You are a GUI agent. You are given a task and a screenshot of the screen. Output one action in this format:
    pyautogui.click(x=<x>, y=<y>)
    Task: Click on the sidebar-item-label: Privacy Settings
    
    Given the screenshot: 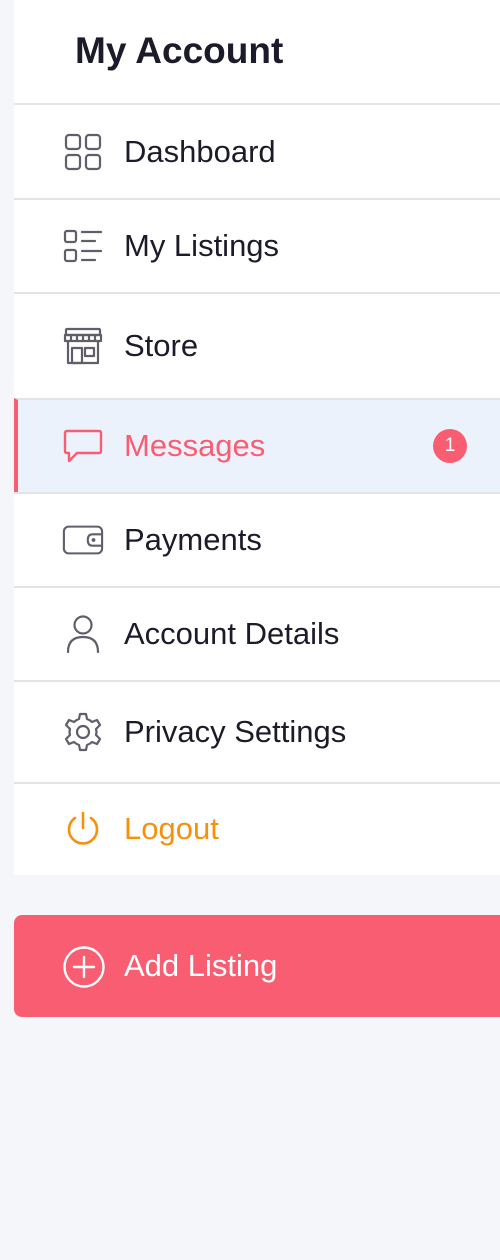 What is the action you would take?
    pyautogui.click(x=235, y=731)
    